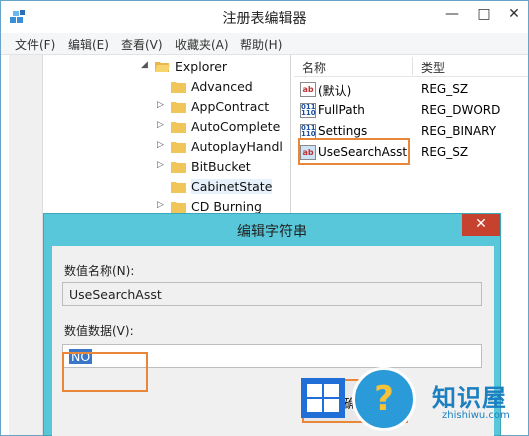 The height and width of the screenshot is (436, 529). I want to click on value-name: FullPath, so click(341, 110).